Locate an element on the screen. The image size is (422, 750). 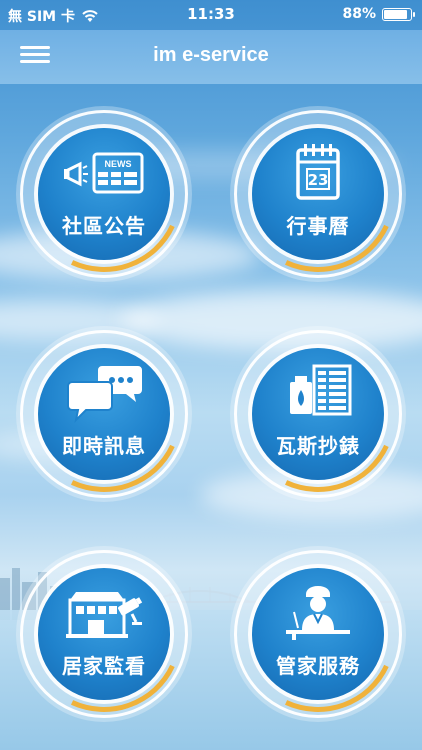
home-camera-icon is located at coordinates (104, 615).